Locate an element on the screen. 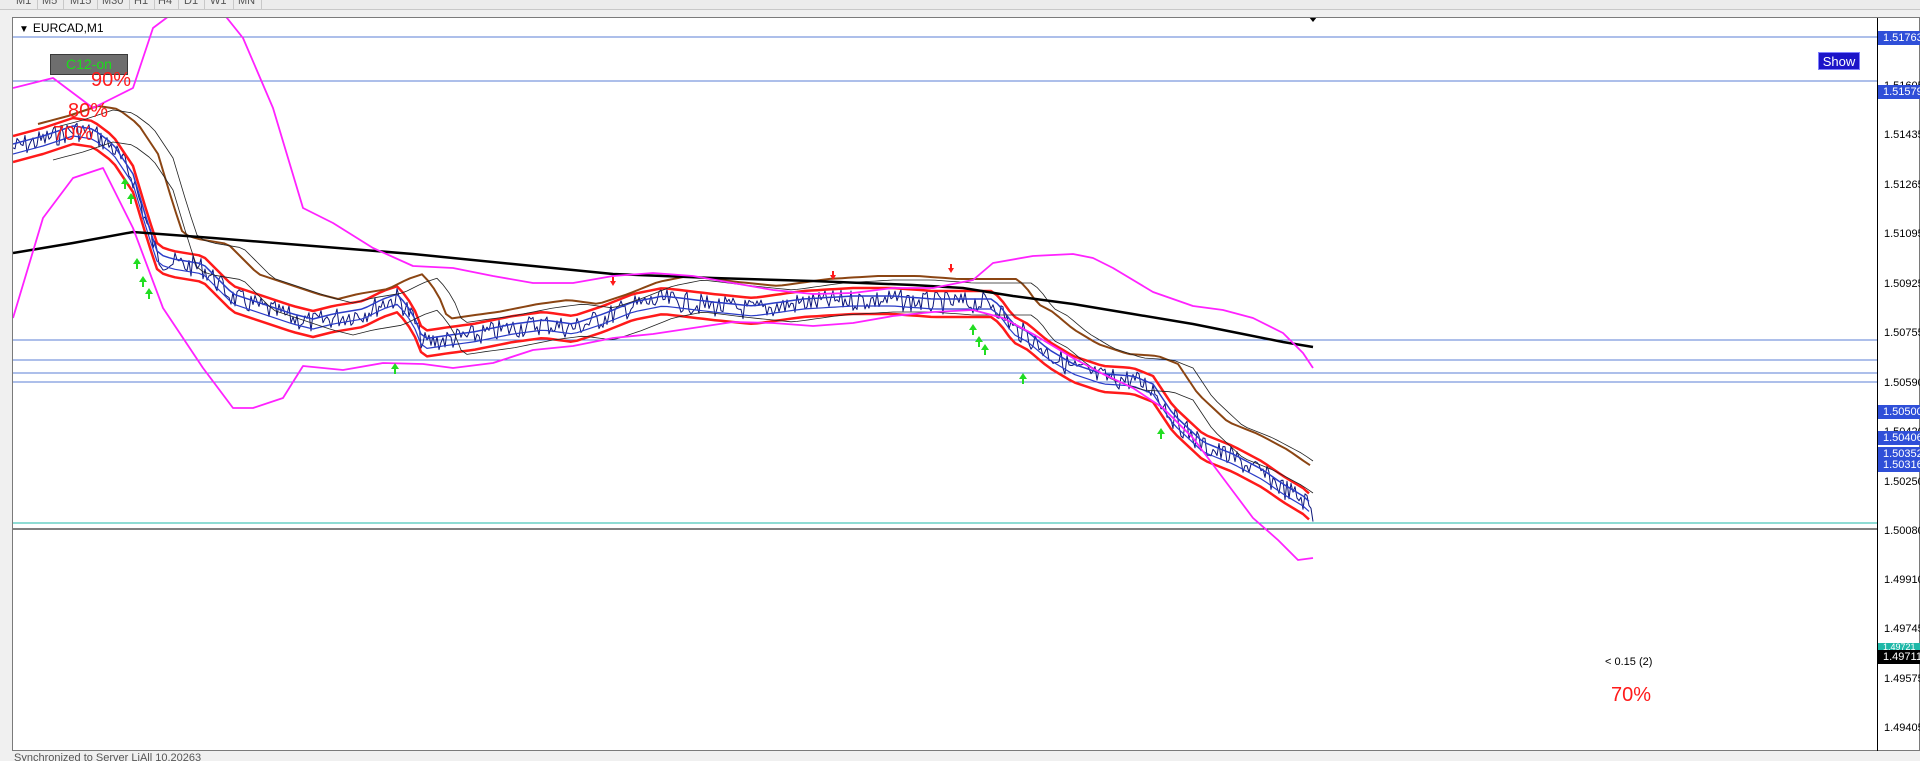 Image resolution: width=1920 pixels, height=761 pixels. price-tag: 1.50316 is located at coordinates (1899, 465).